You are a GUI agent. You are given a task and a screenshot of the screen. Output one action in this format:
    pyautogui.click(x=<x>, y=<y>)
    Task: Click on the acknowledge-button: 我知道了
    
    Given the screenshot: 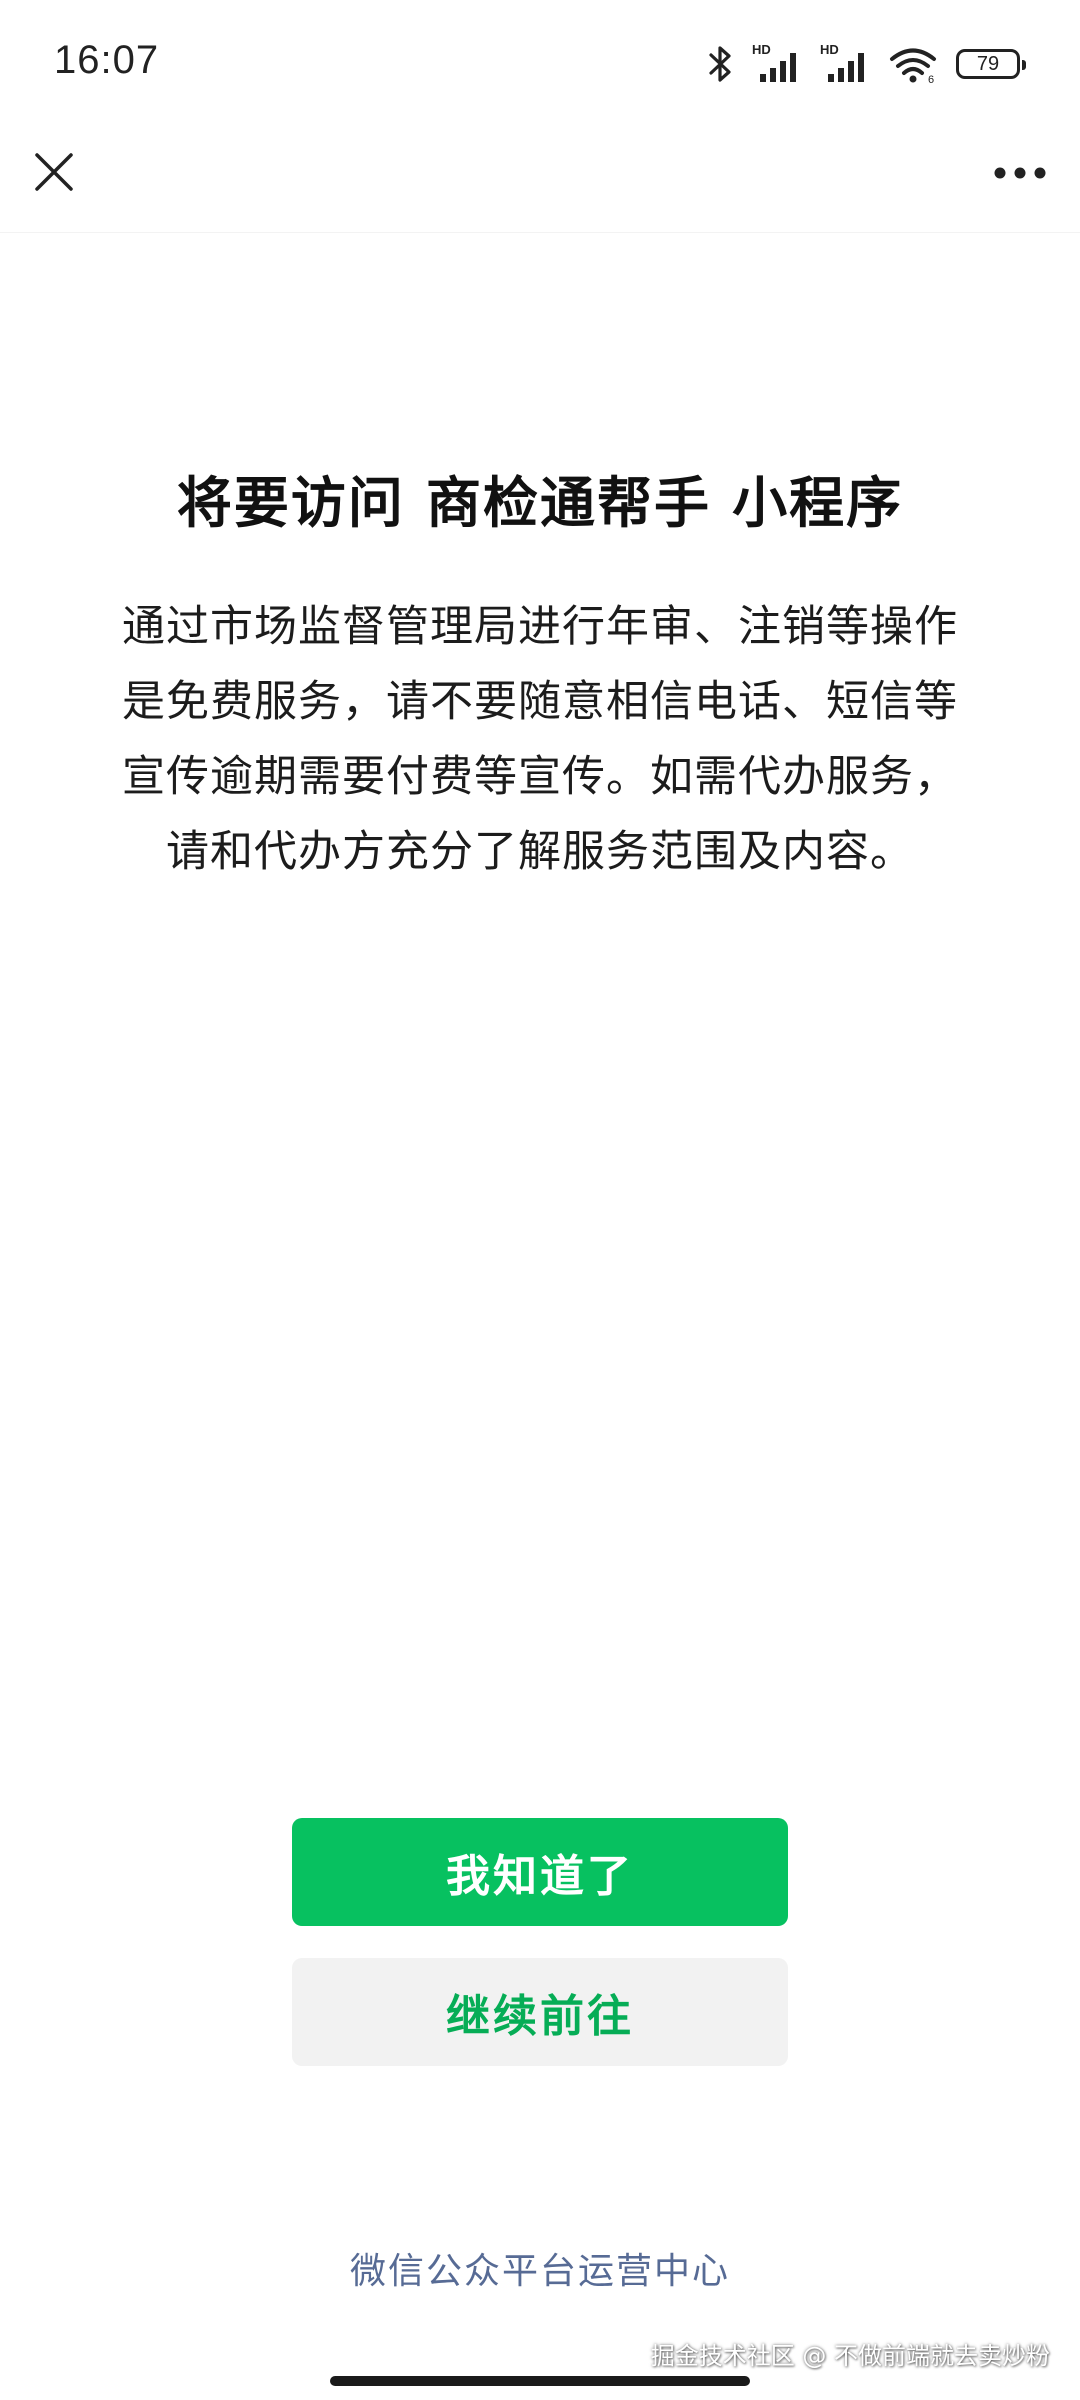 What is the action you would take?
    pyautogui.click(x=540, y=1872)
    